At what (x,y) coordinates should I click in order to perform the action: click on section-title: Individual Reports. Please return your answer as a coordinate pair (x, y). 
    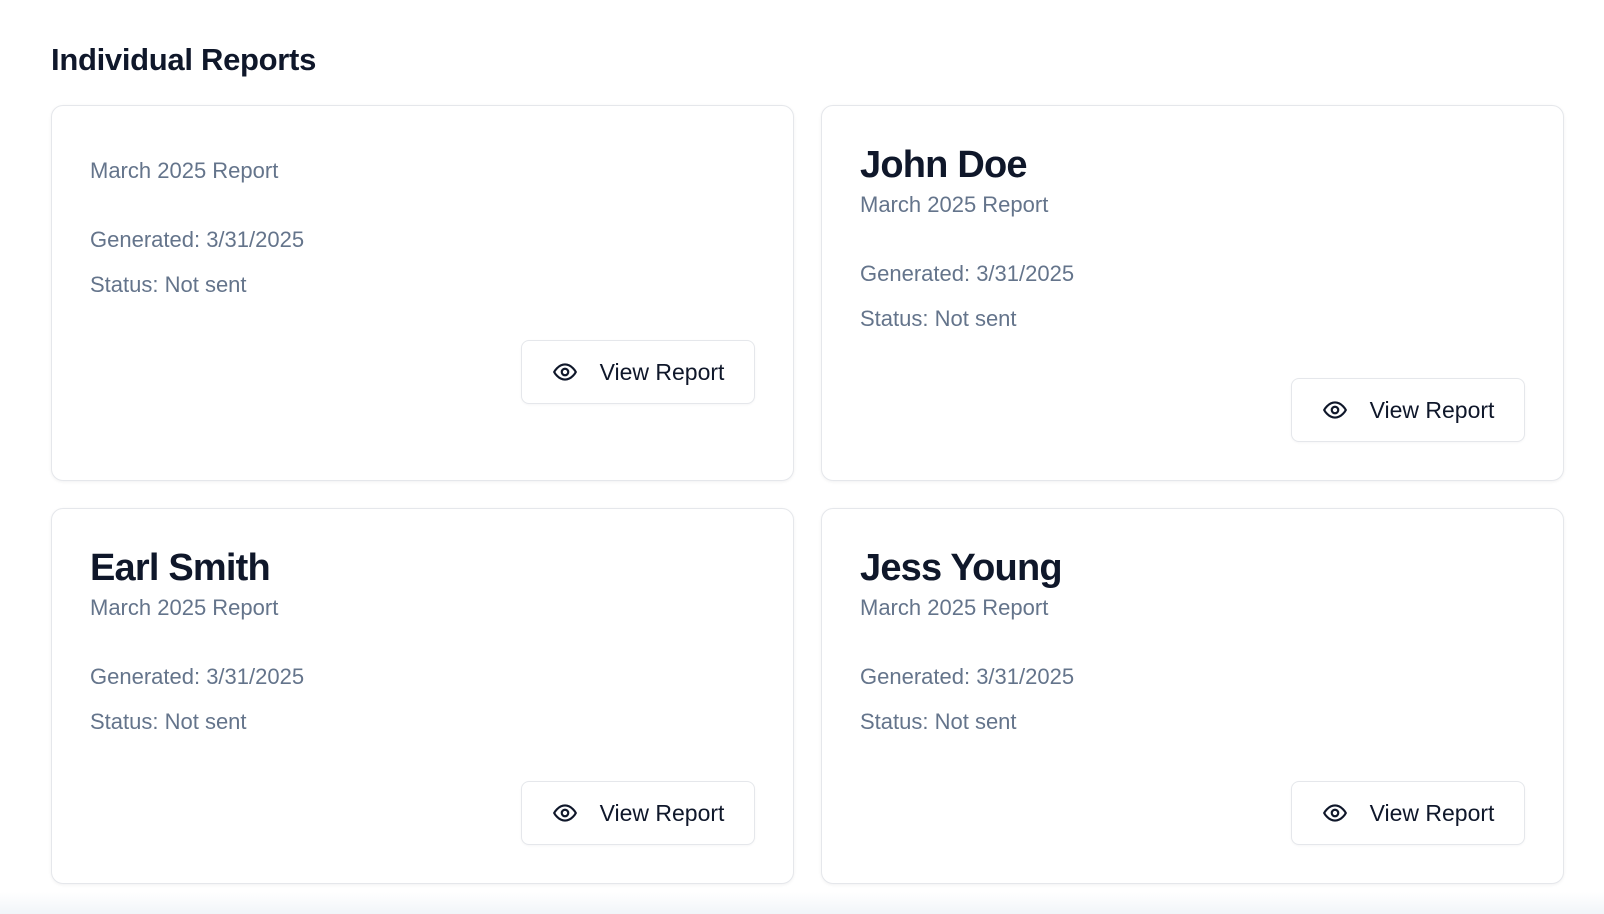
    Looking at the image, I should click on (184, 59).